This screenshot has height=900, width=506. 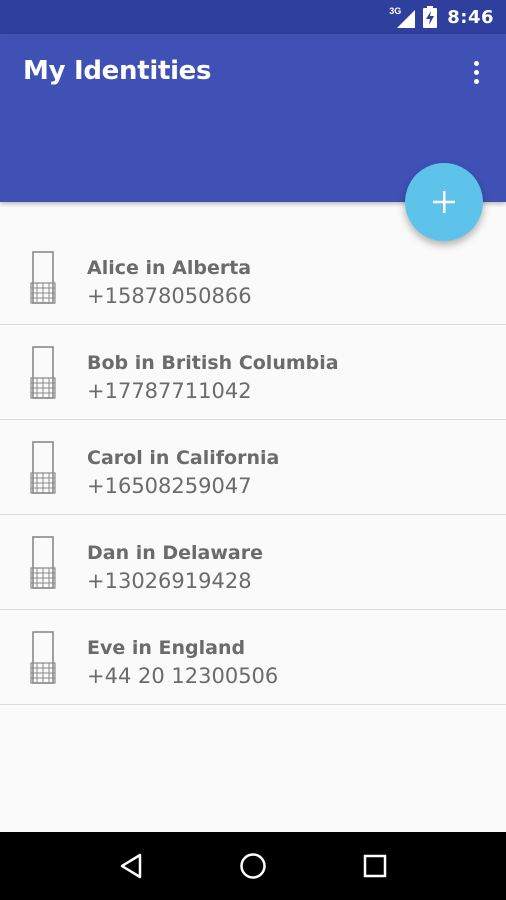 I want to click on more-vert-icon, so click(x=476, y=72).